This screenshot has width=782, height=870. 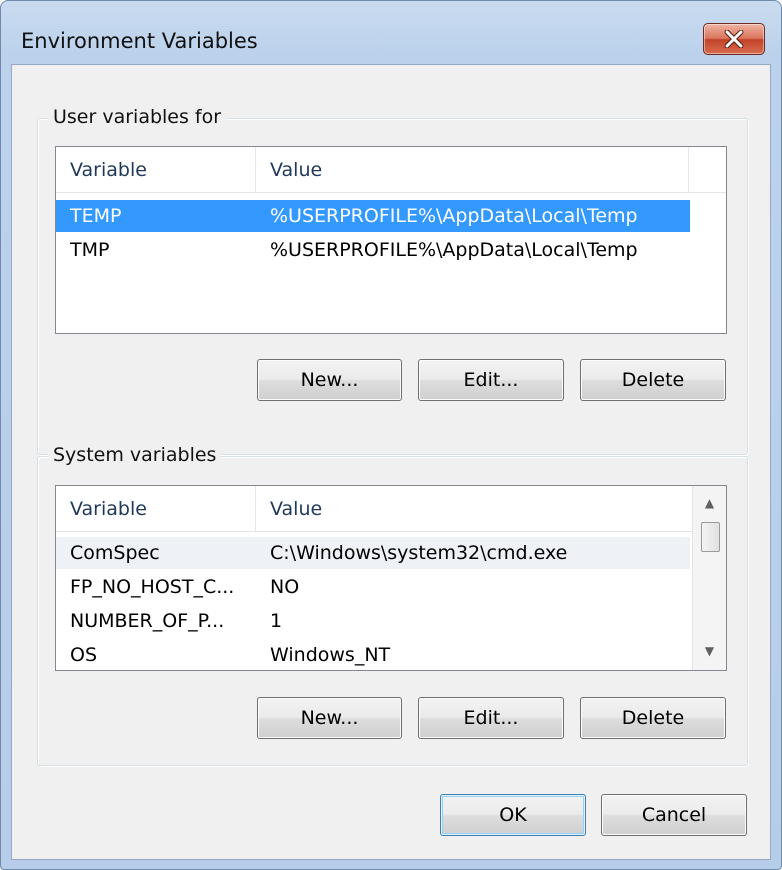 I want to click on close-x-icon, so click(x=734, y=39).